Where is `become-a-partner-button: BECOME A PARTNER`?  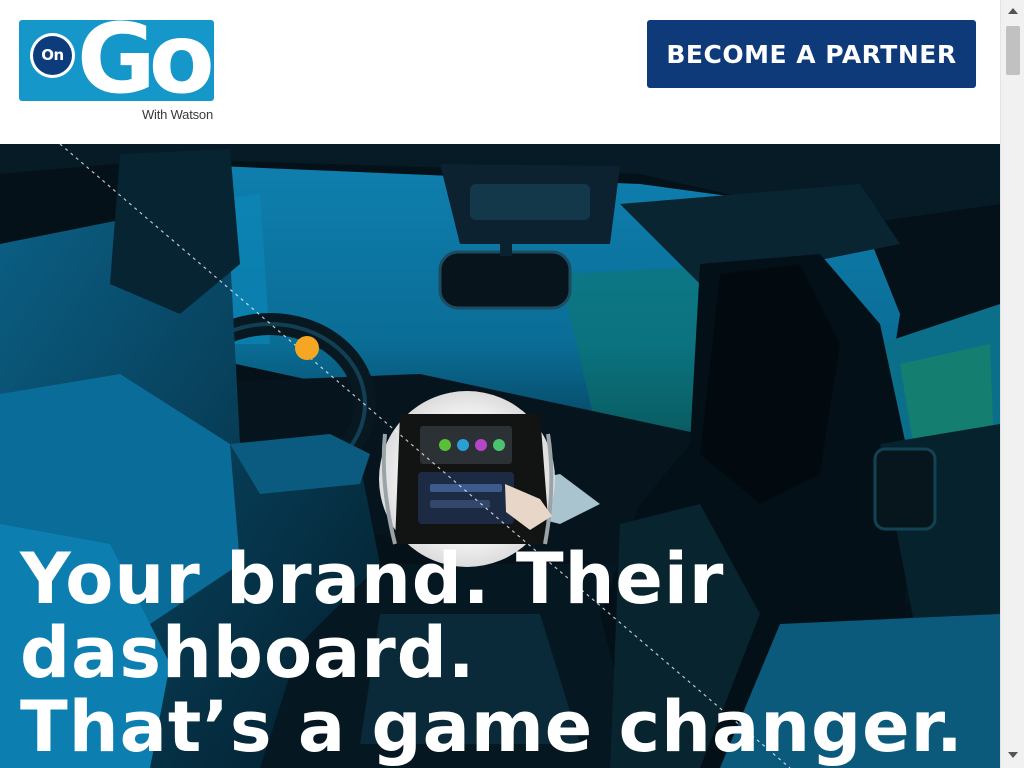 become-a-partner-button: BECOME A PARTNER is located at coordinates (811, 54).